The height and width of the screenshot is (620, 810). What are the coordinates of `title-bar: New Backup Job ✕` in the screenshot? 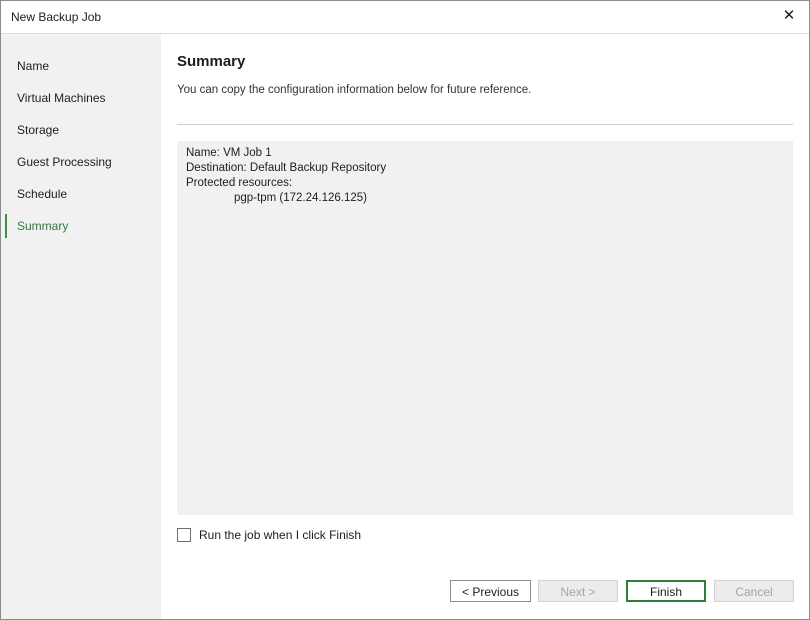 It's located at (405, 17).